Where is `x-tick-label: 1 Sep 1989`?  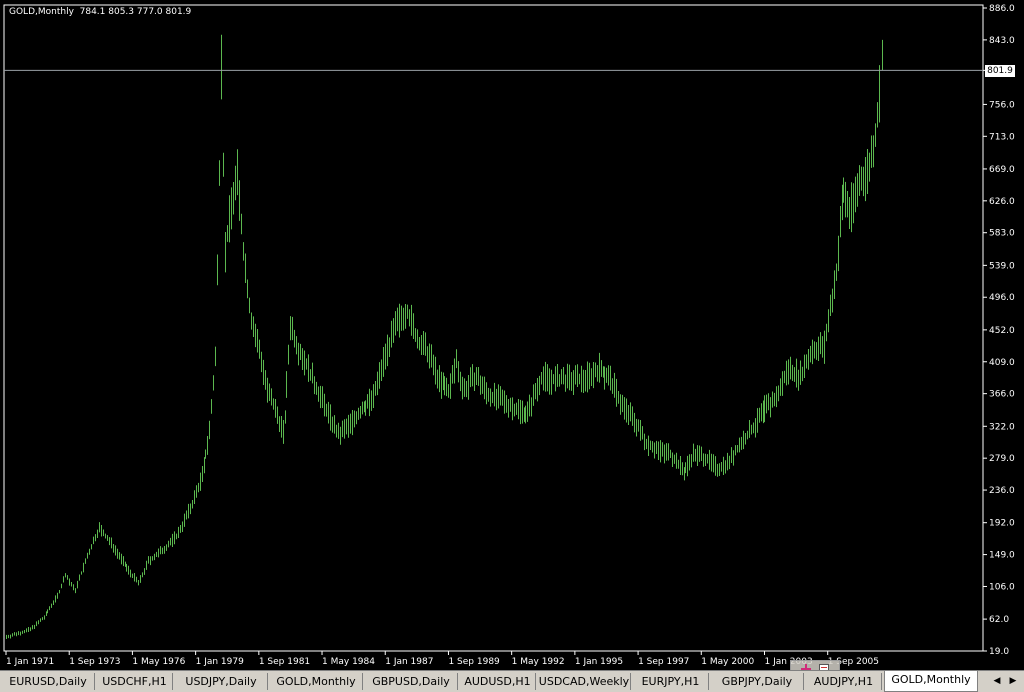 x-tick-label: 1 Sep 1989 is located at coordinates (474, 662).